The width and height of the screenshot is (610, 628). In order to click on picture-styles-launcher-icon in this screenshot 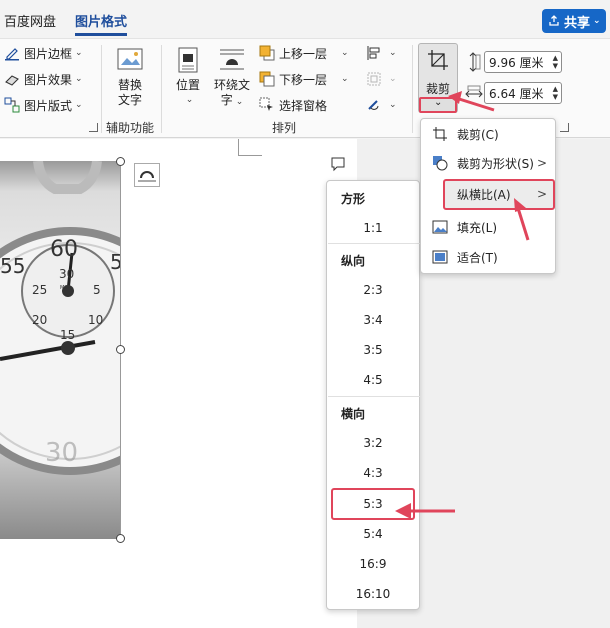, I will do `click(93, 127)`.